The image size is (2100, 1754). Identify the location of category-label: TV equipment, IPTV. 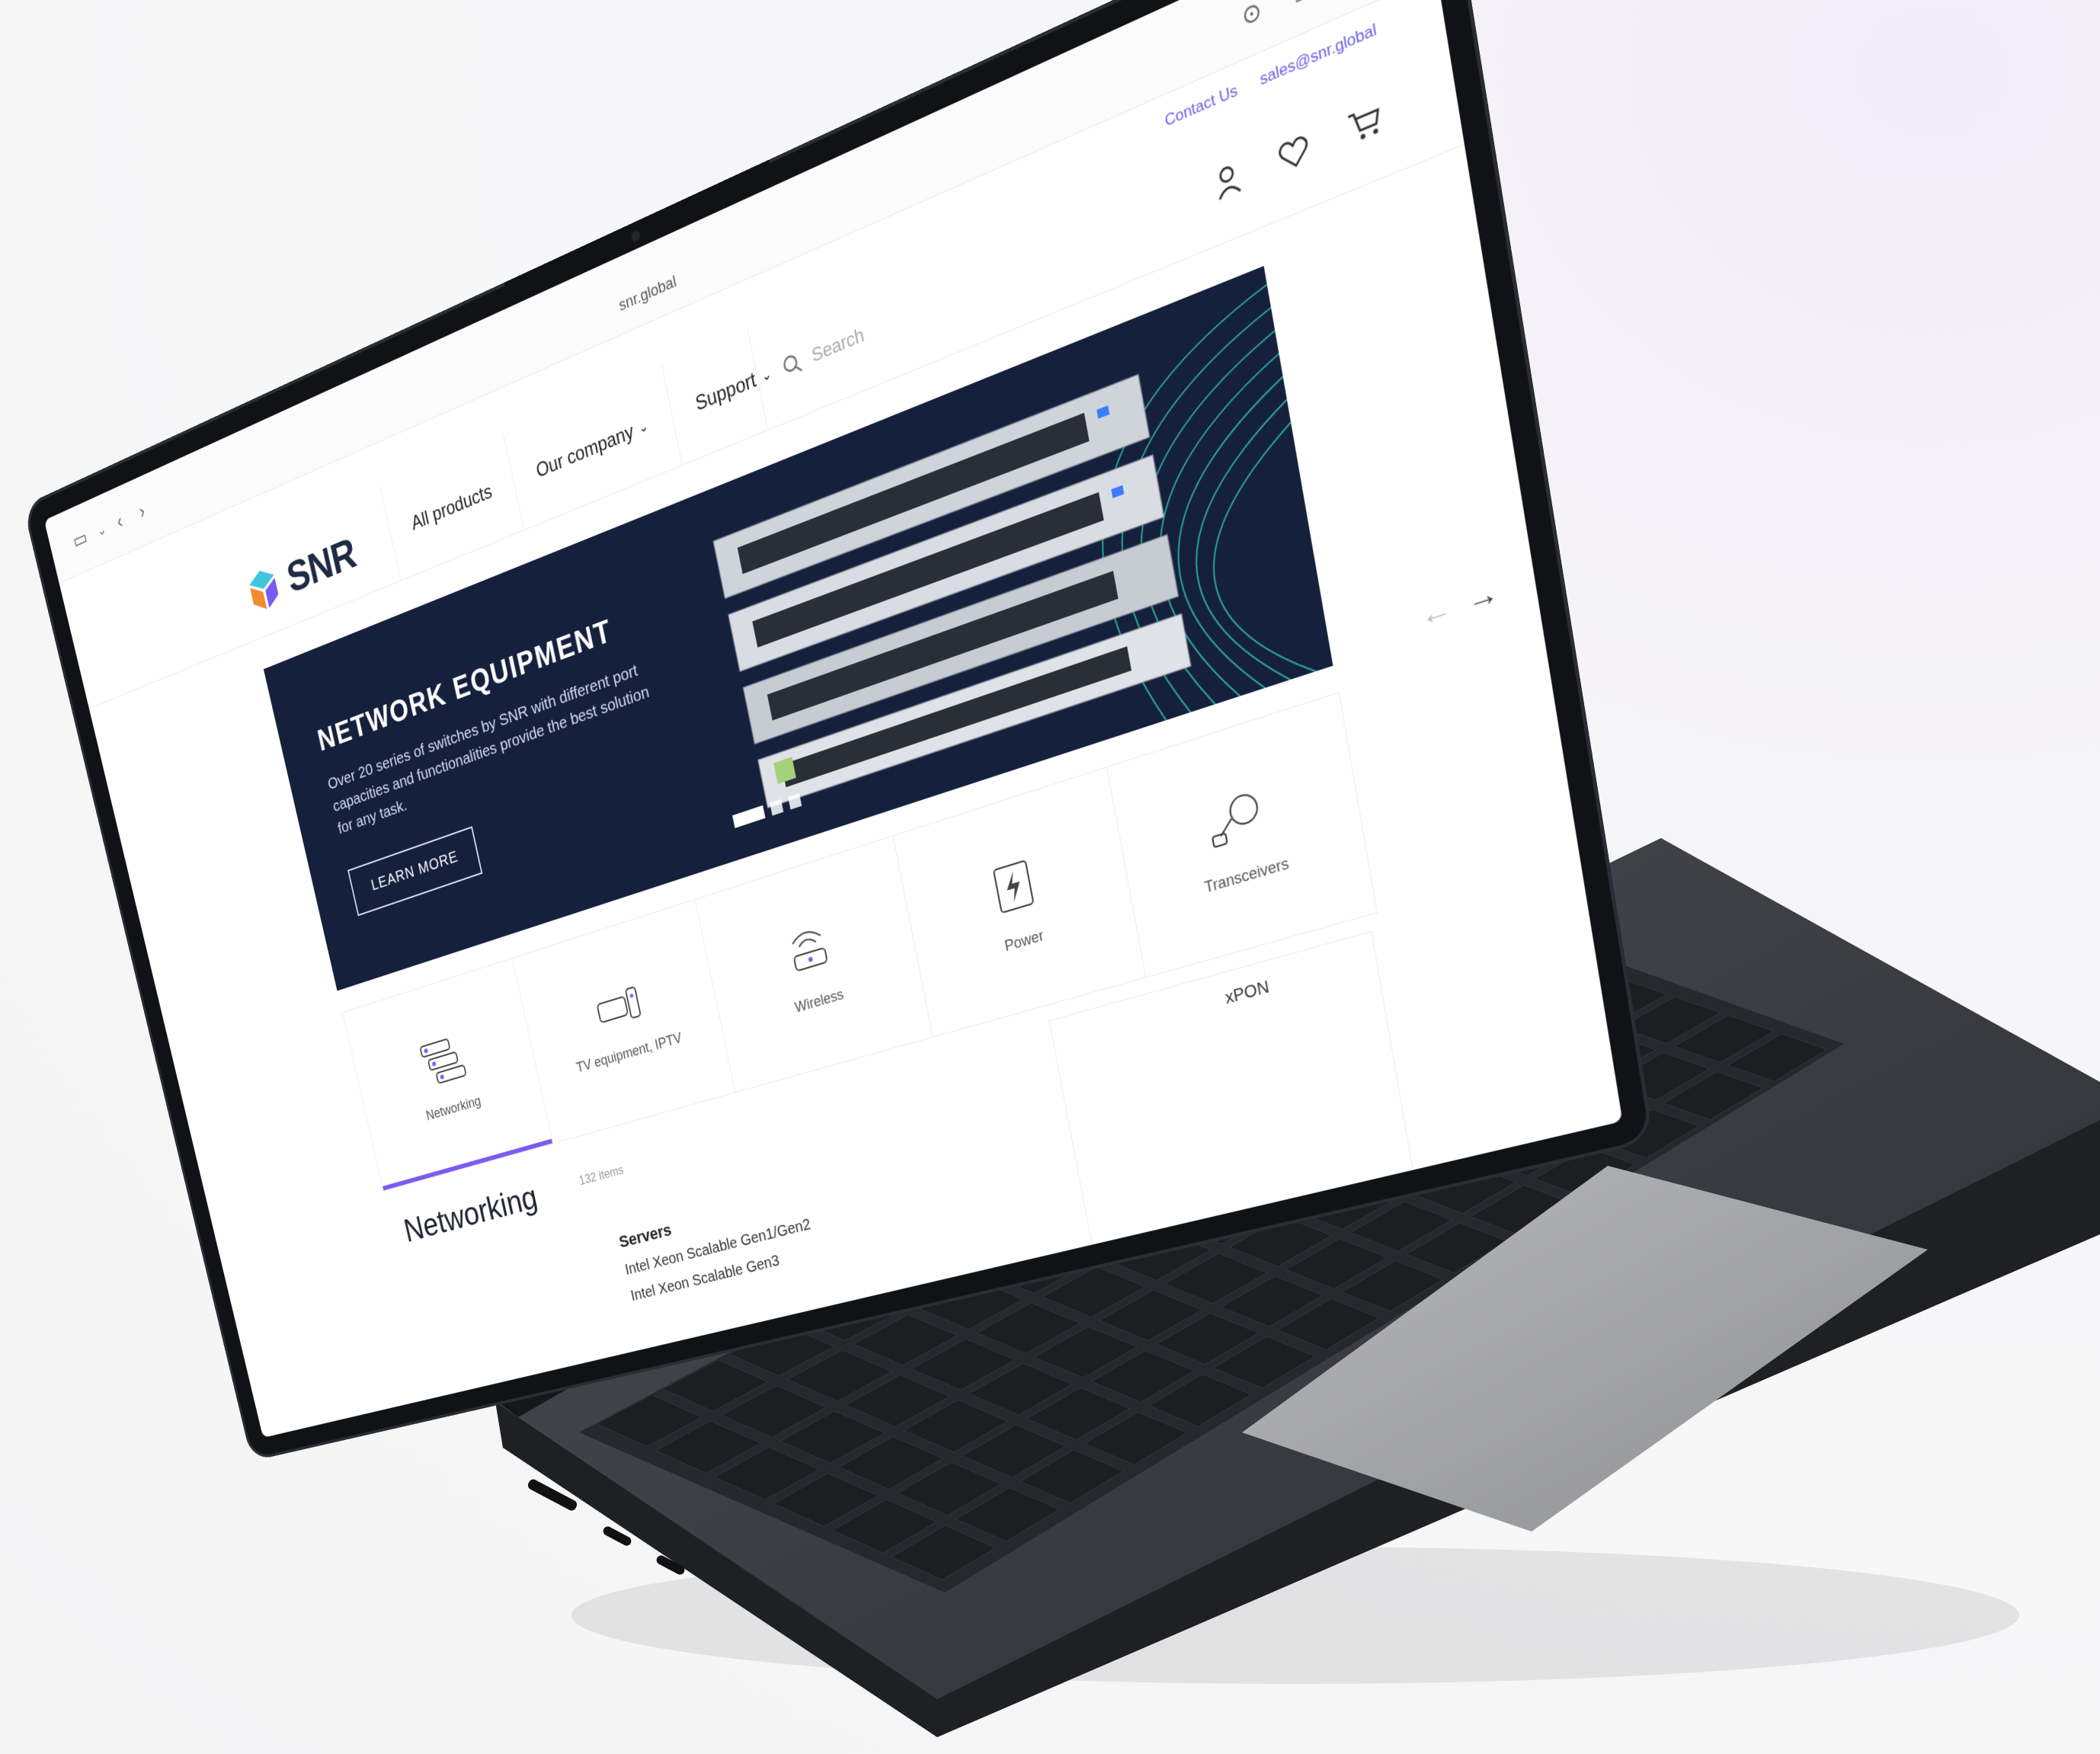
(629, 1052).